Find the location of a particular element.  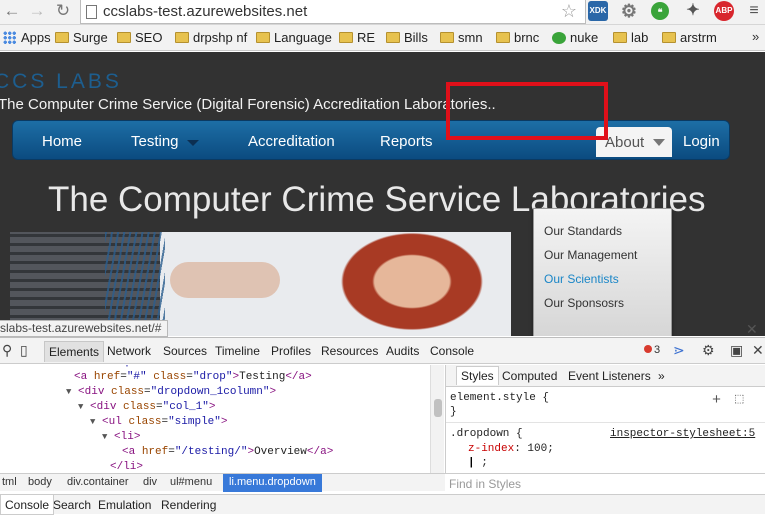

tab-event-listeners: Event Listeners is located at coordinates (609, 376).